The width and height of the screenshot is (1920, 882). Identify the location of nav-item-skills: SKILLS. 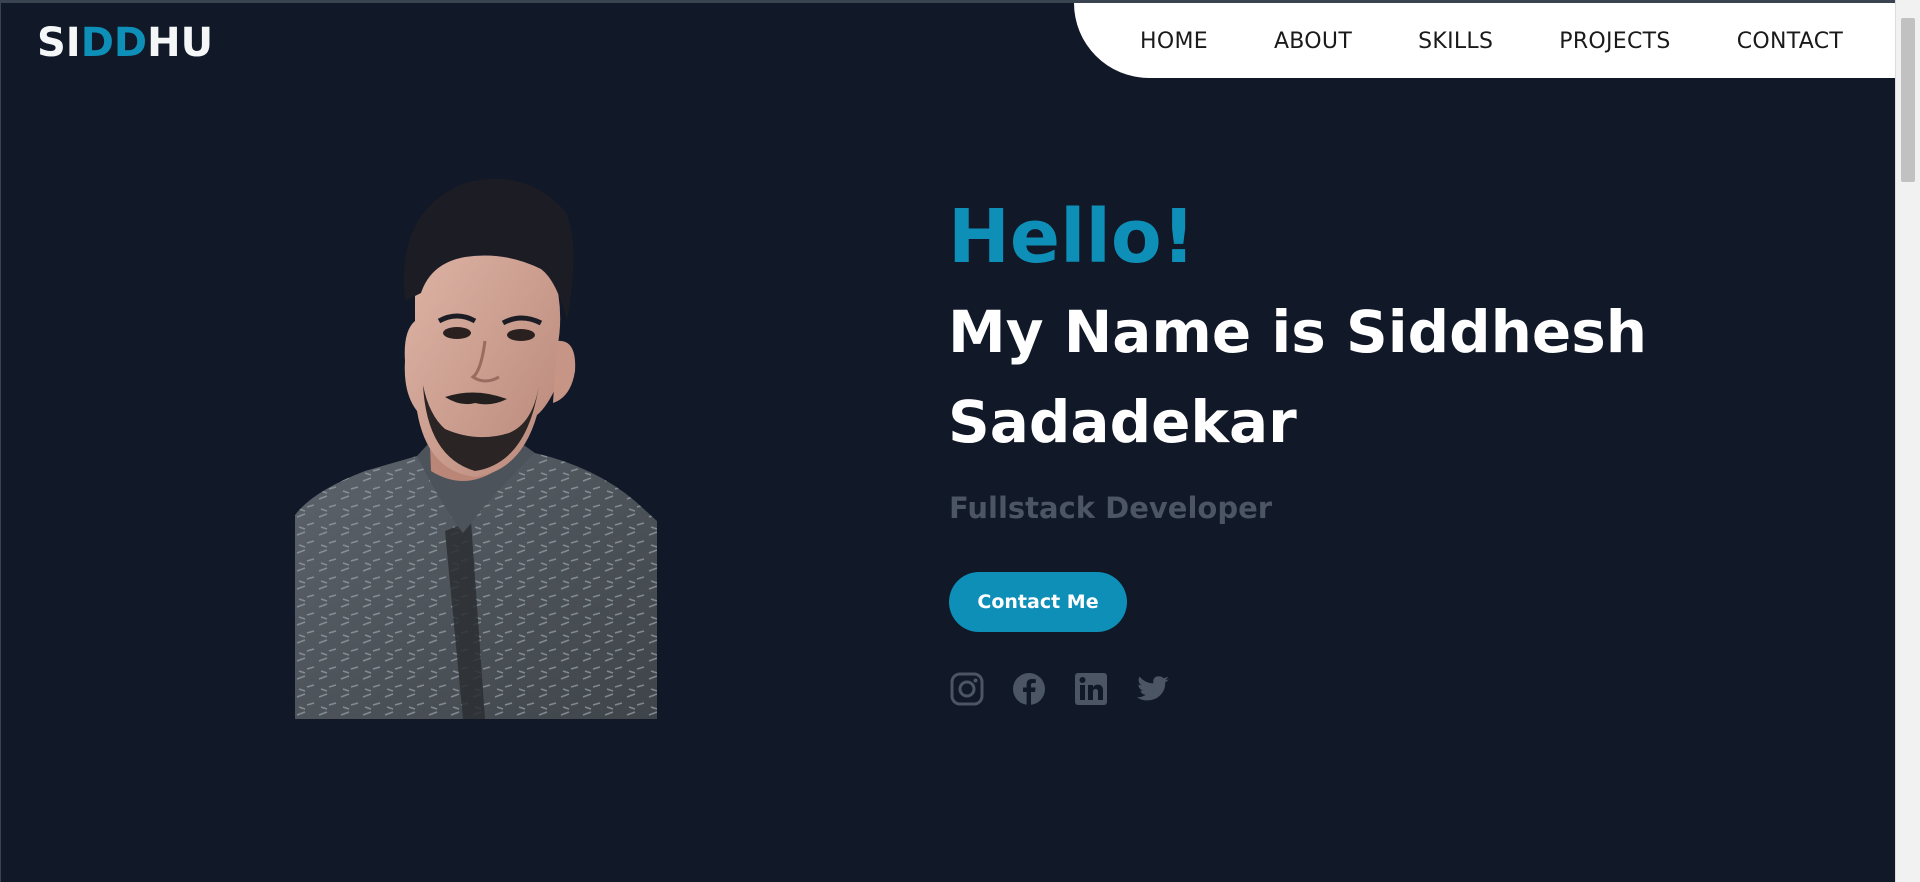
(1455, 42).